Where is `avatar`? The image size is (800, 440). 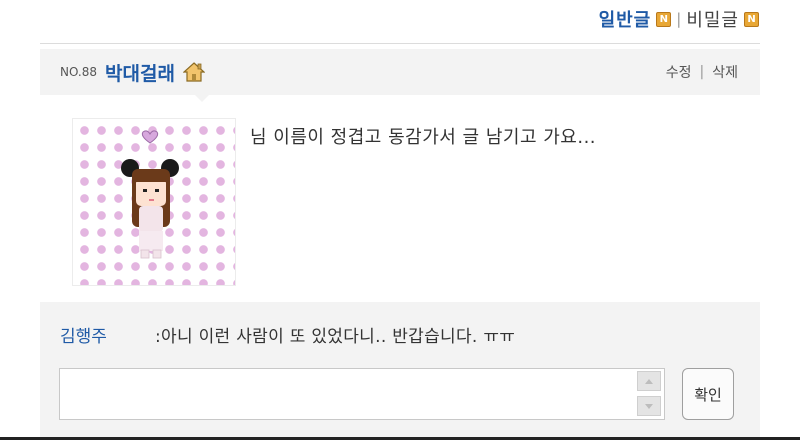 avatar is located at coordinates (154, 202).